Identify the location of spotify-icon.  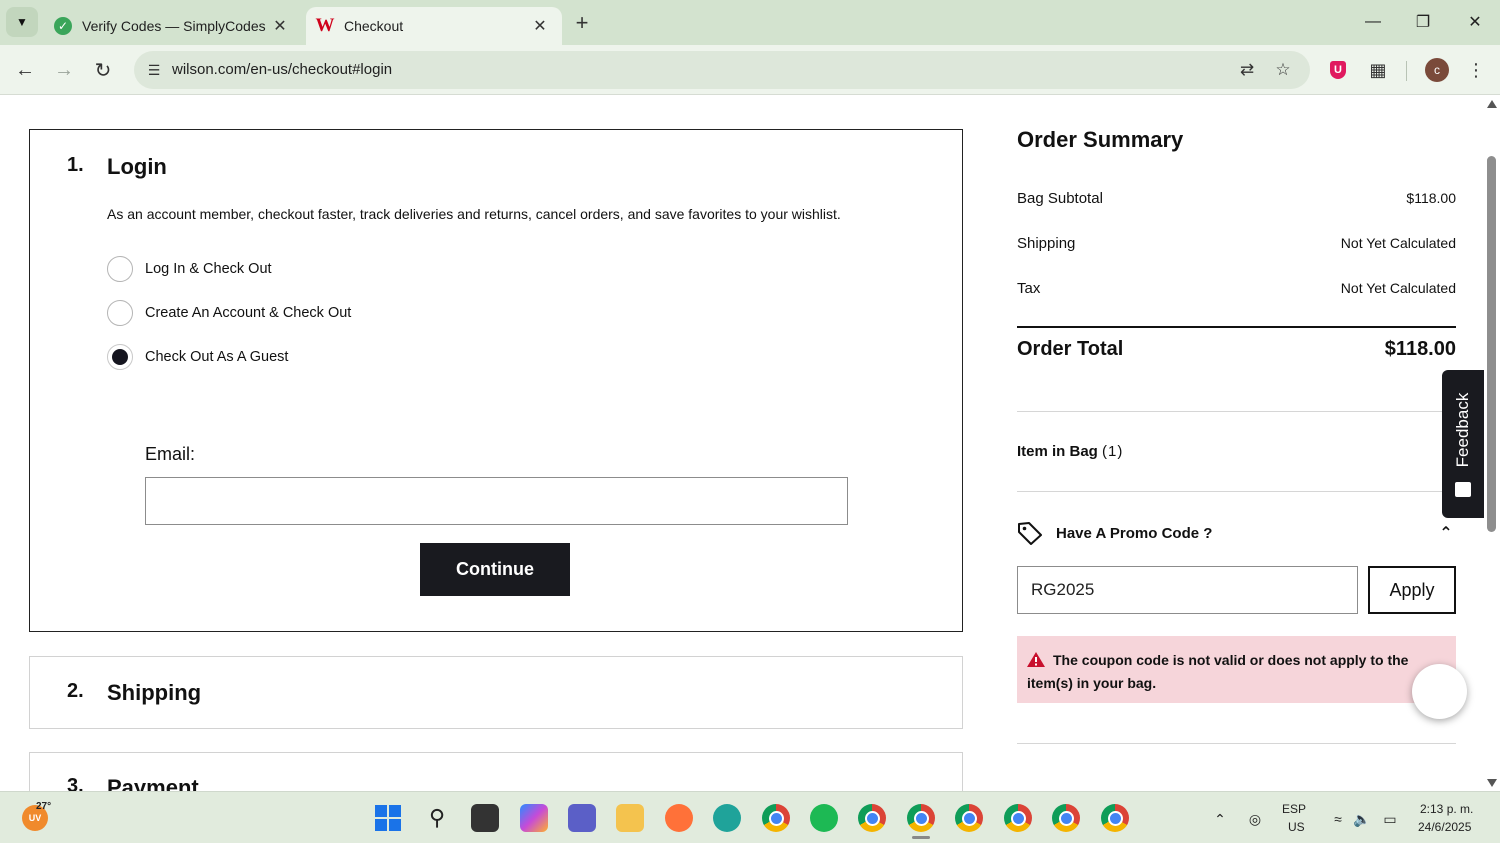
(824, 818).